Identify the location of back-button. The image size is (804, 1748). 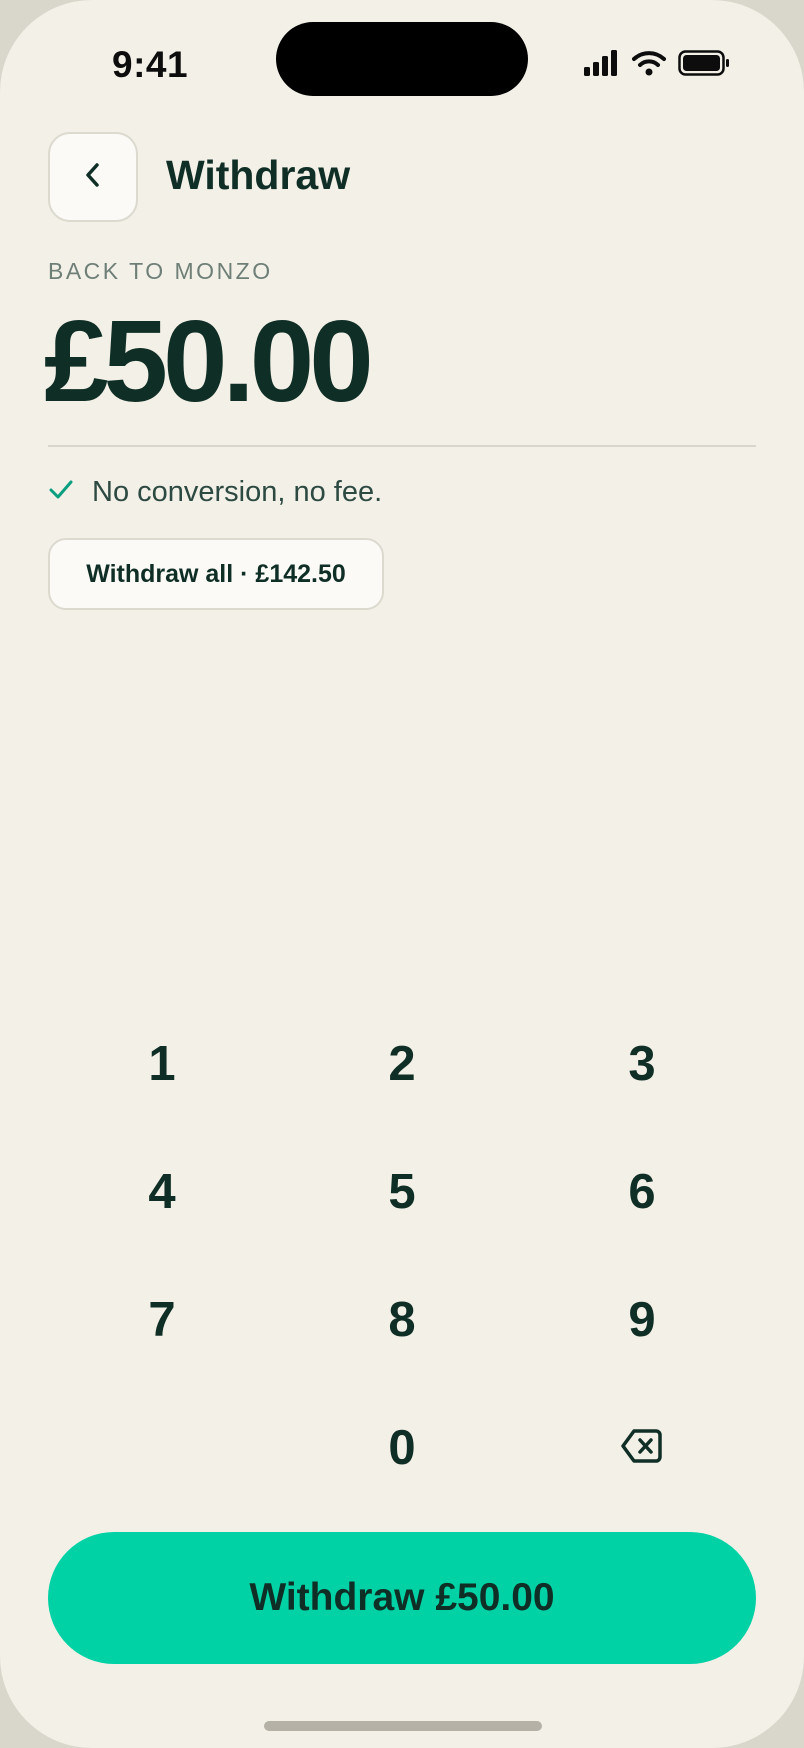
(93, 177).